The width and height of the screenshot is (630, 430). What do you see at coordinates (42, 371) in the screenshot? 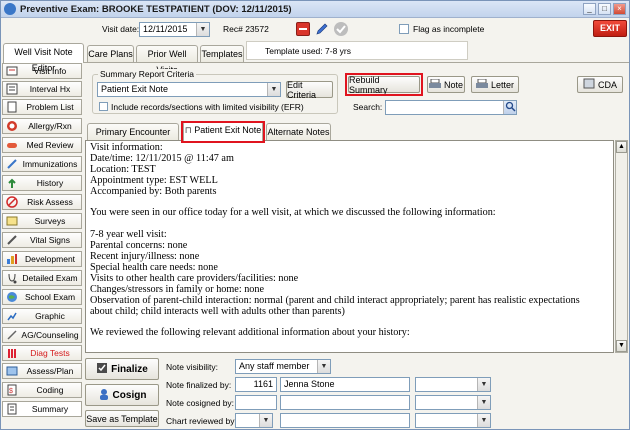
I see `sidebar-item-assess-plan: Assess/Plan` at bounding box center [42, 371].